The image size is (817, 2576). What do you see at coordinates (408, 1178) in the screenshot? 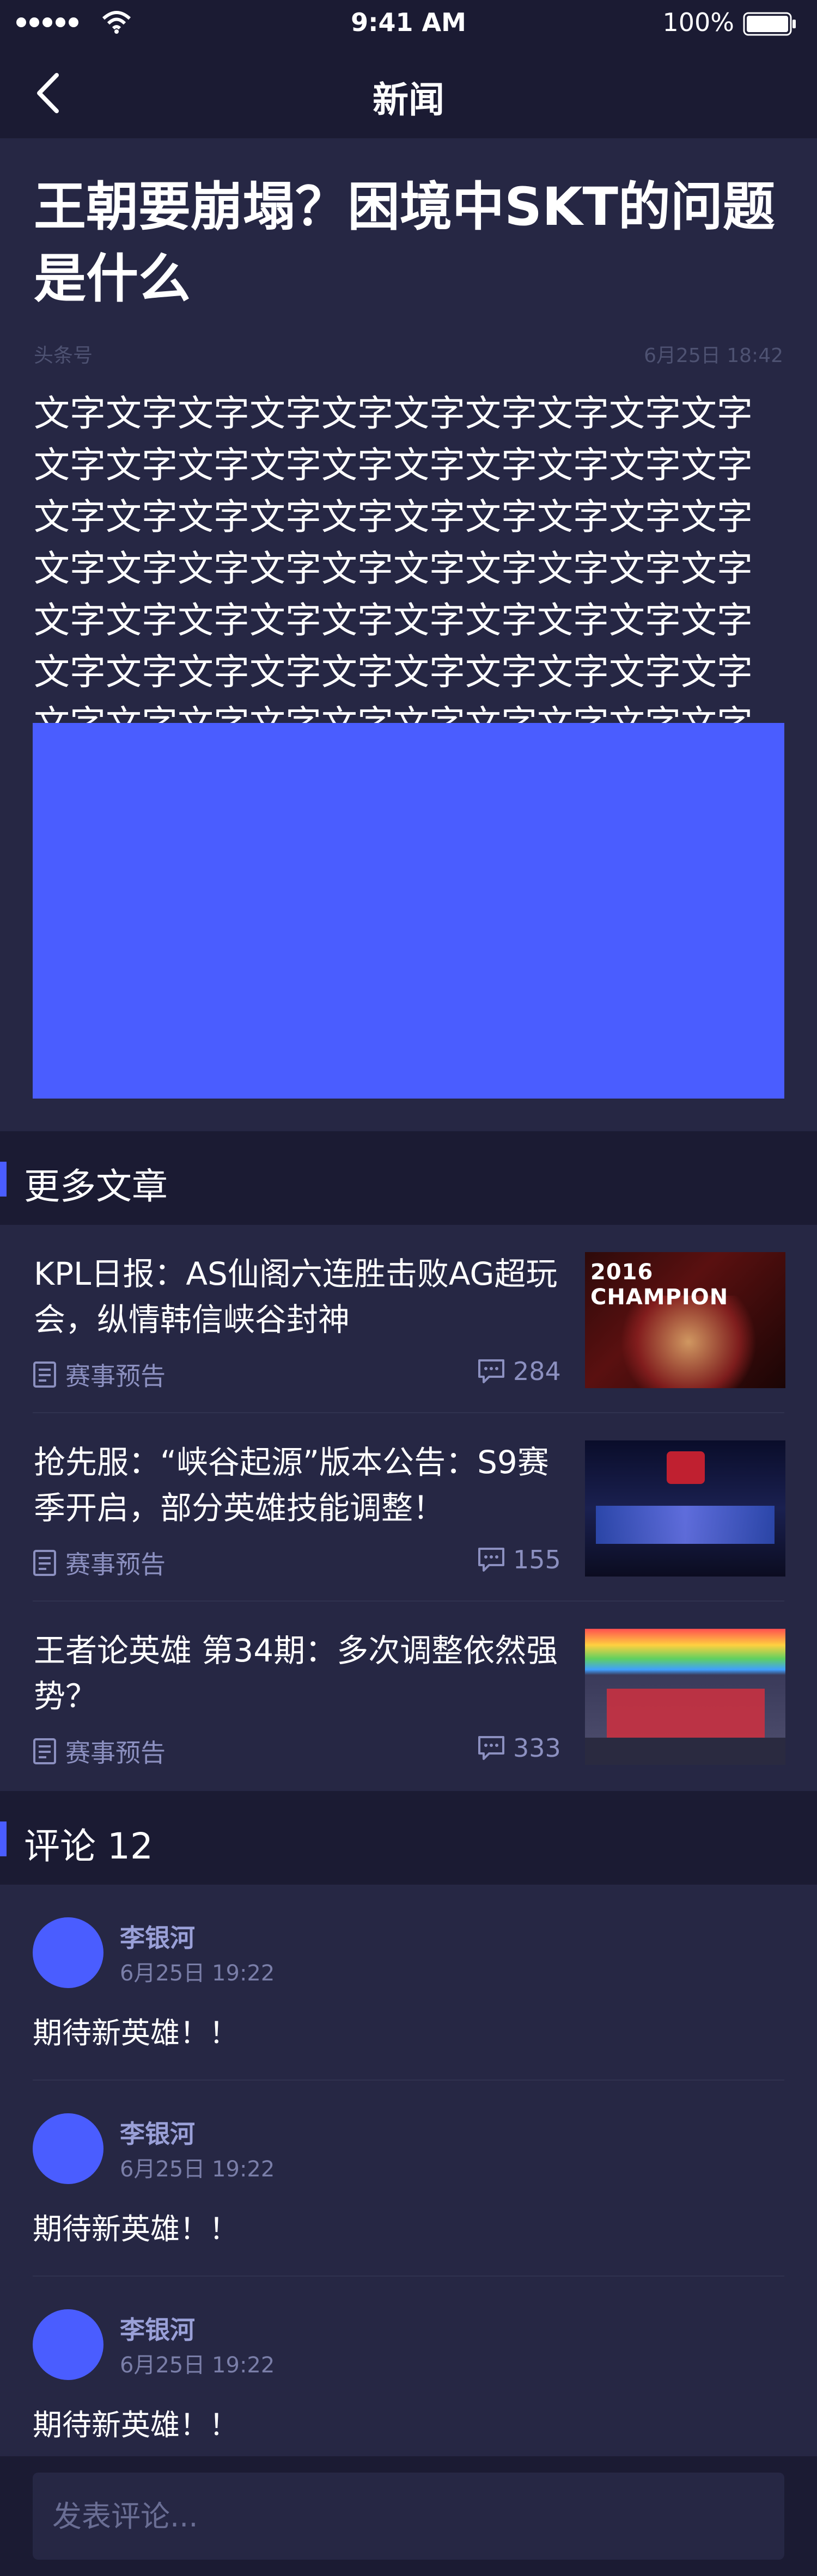
I see `more-articles-header: 更多文章` at bounding box center [408, 1178].